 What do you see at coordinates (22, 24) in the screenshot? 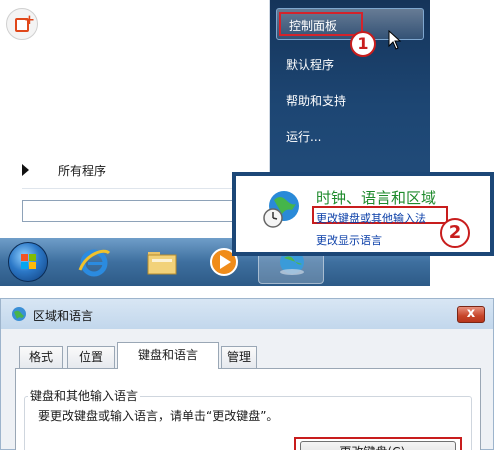
I see `site-logo-icon: +` at bounding box center [22, 24].